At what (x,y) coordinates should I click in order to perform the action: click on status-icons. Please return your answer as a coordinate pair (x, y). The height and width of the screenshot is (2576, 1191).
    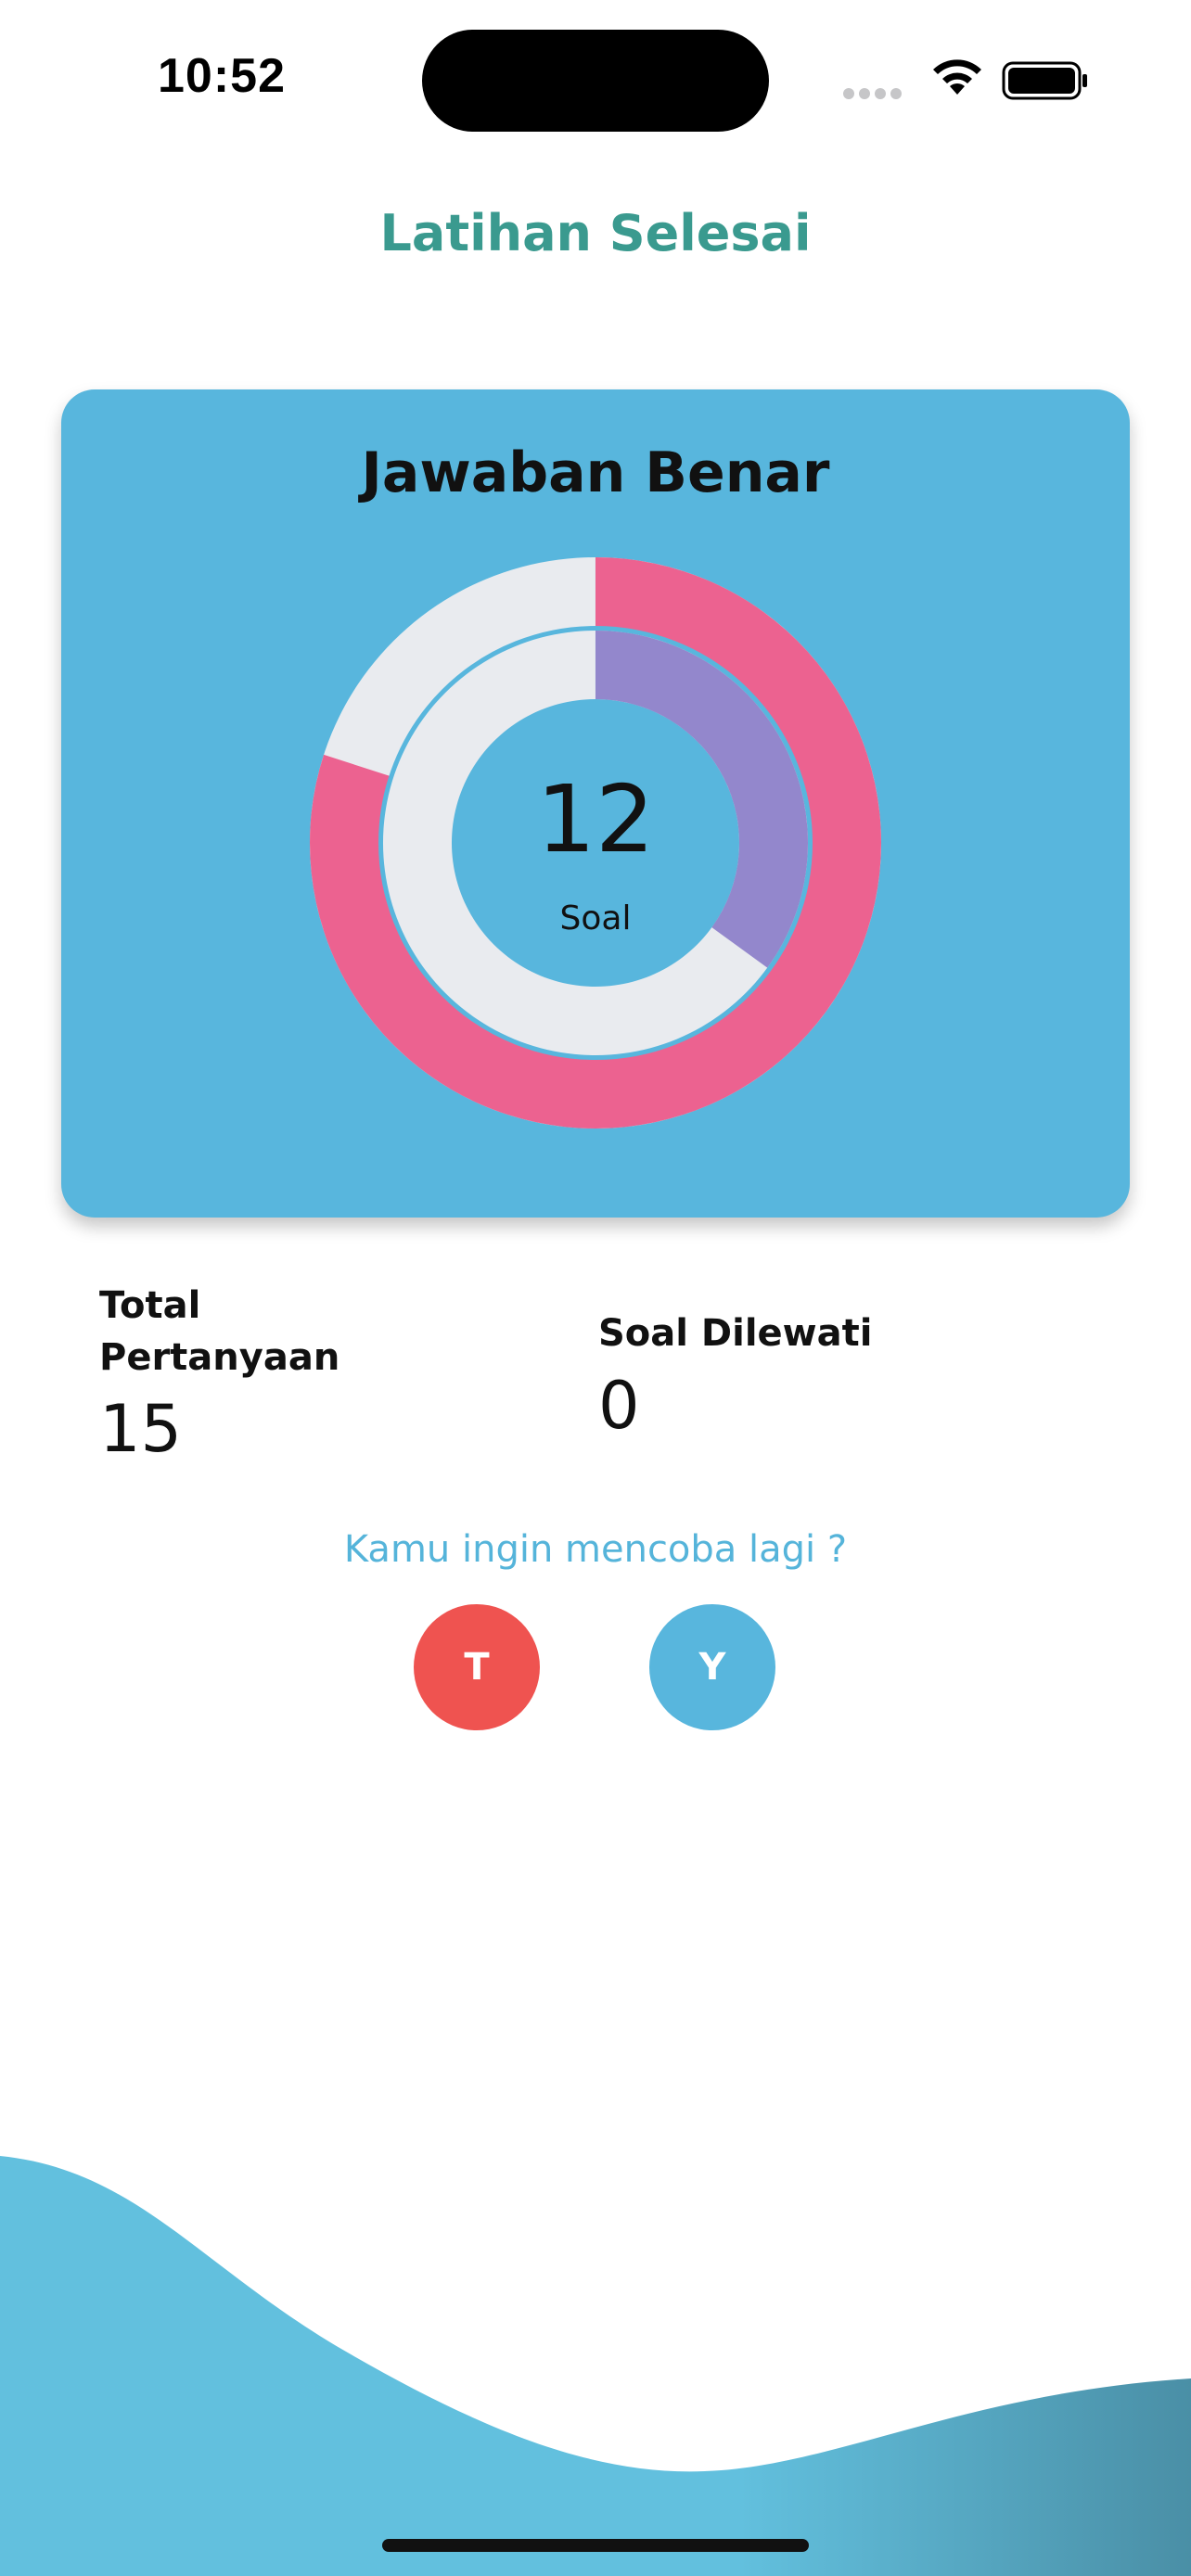
    Looking at the image, I should click on (964, 80).